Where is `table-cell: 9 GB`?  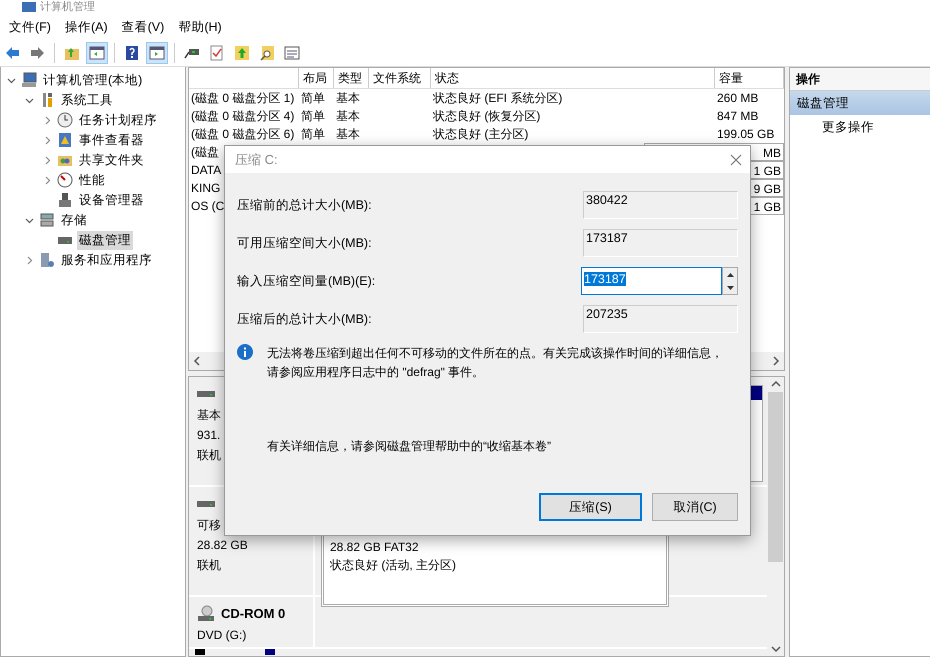
table-cell: 9 GB is located at coordinates (767, 189).